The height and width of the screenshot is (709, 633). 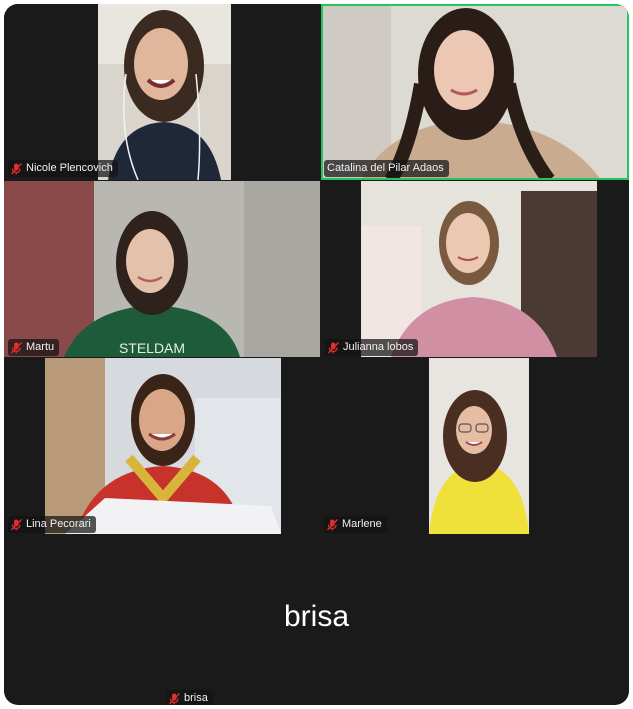 I want to click on participant-name-tag: brisa, so click(x=189, y=697).